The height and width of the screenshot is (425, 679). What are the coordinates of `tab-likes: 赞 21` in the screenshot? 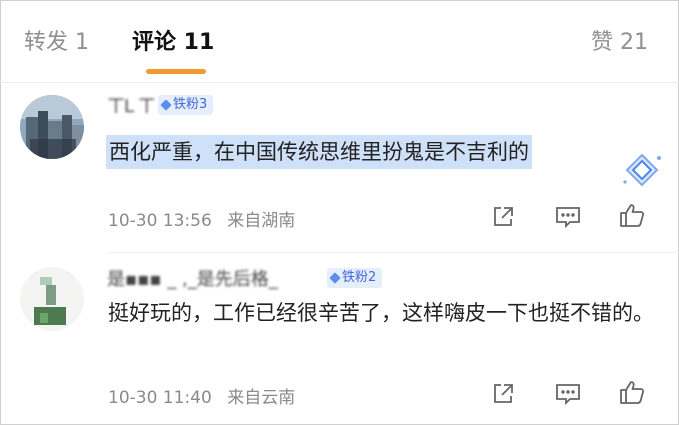 It's located at (619, 43).